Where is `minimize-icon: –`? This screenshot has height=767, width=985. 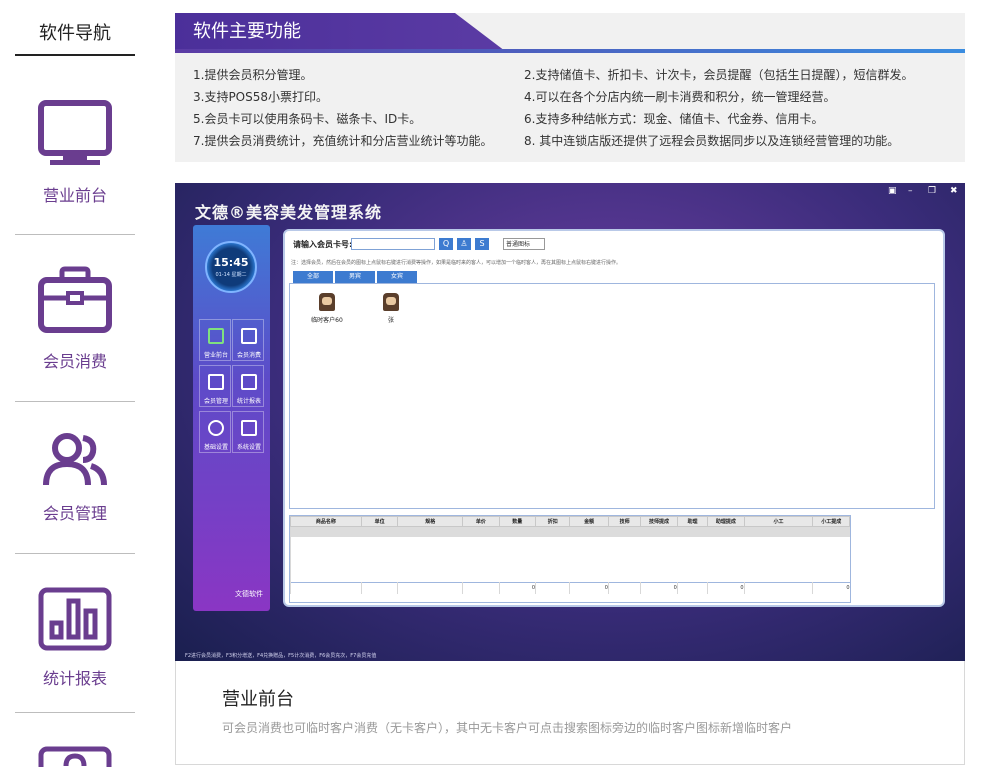
minimize-icon: – is located at coordinates (910, 191).